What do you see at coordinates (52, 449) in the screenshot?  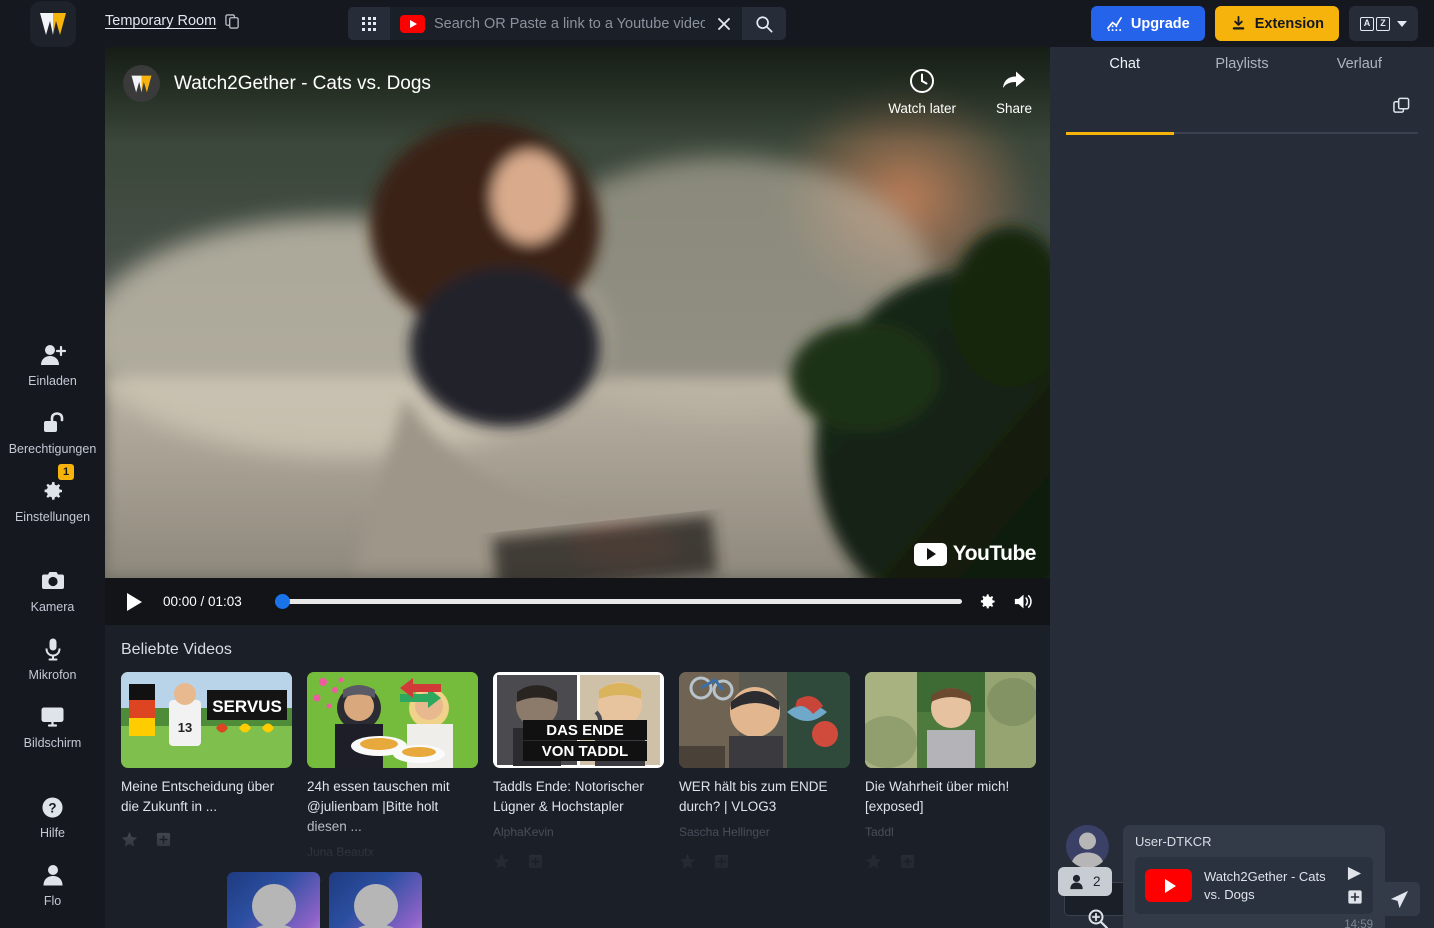 I see `sidebar-label: Berechtigungen` at bounding box center [52, 449].